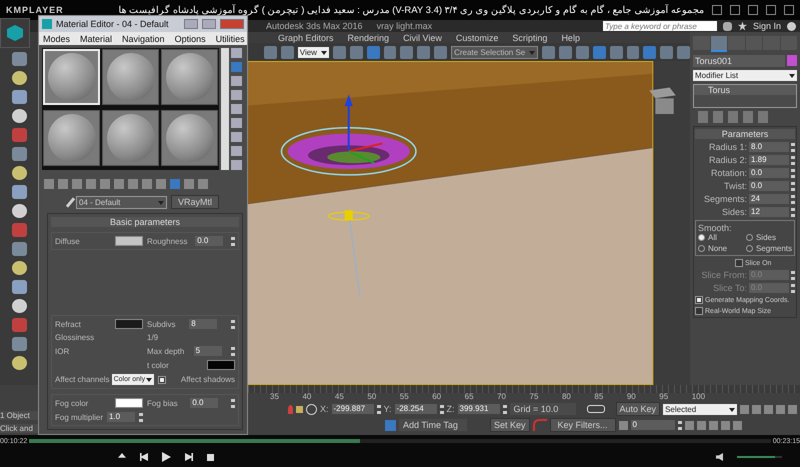  Describe the element at coordinates (313, 52) in the screenshot. I see `view-dropdown: View` at that location.